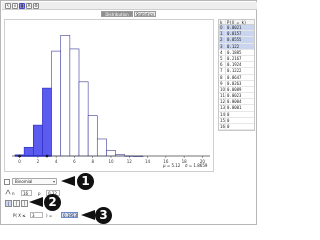 The image size is (320, 240). What do you see at coordinates (103, 215) in the screenshot?
I see `callout-3-number: 3` at bounding box center [103, 215].